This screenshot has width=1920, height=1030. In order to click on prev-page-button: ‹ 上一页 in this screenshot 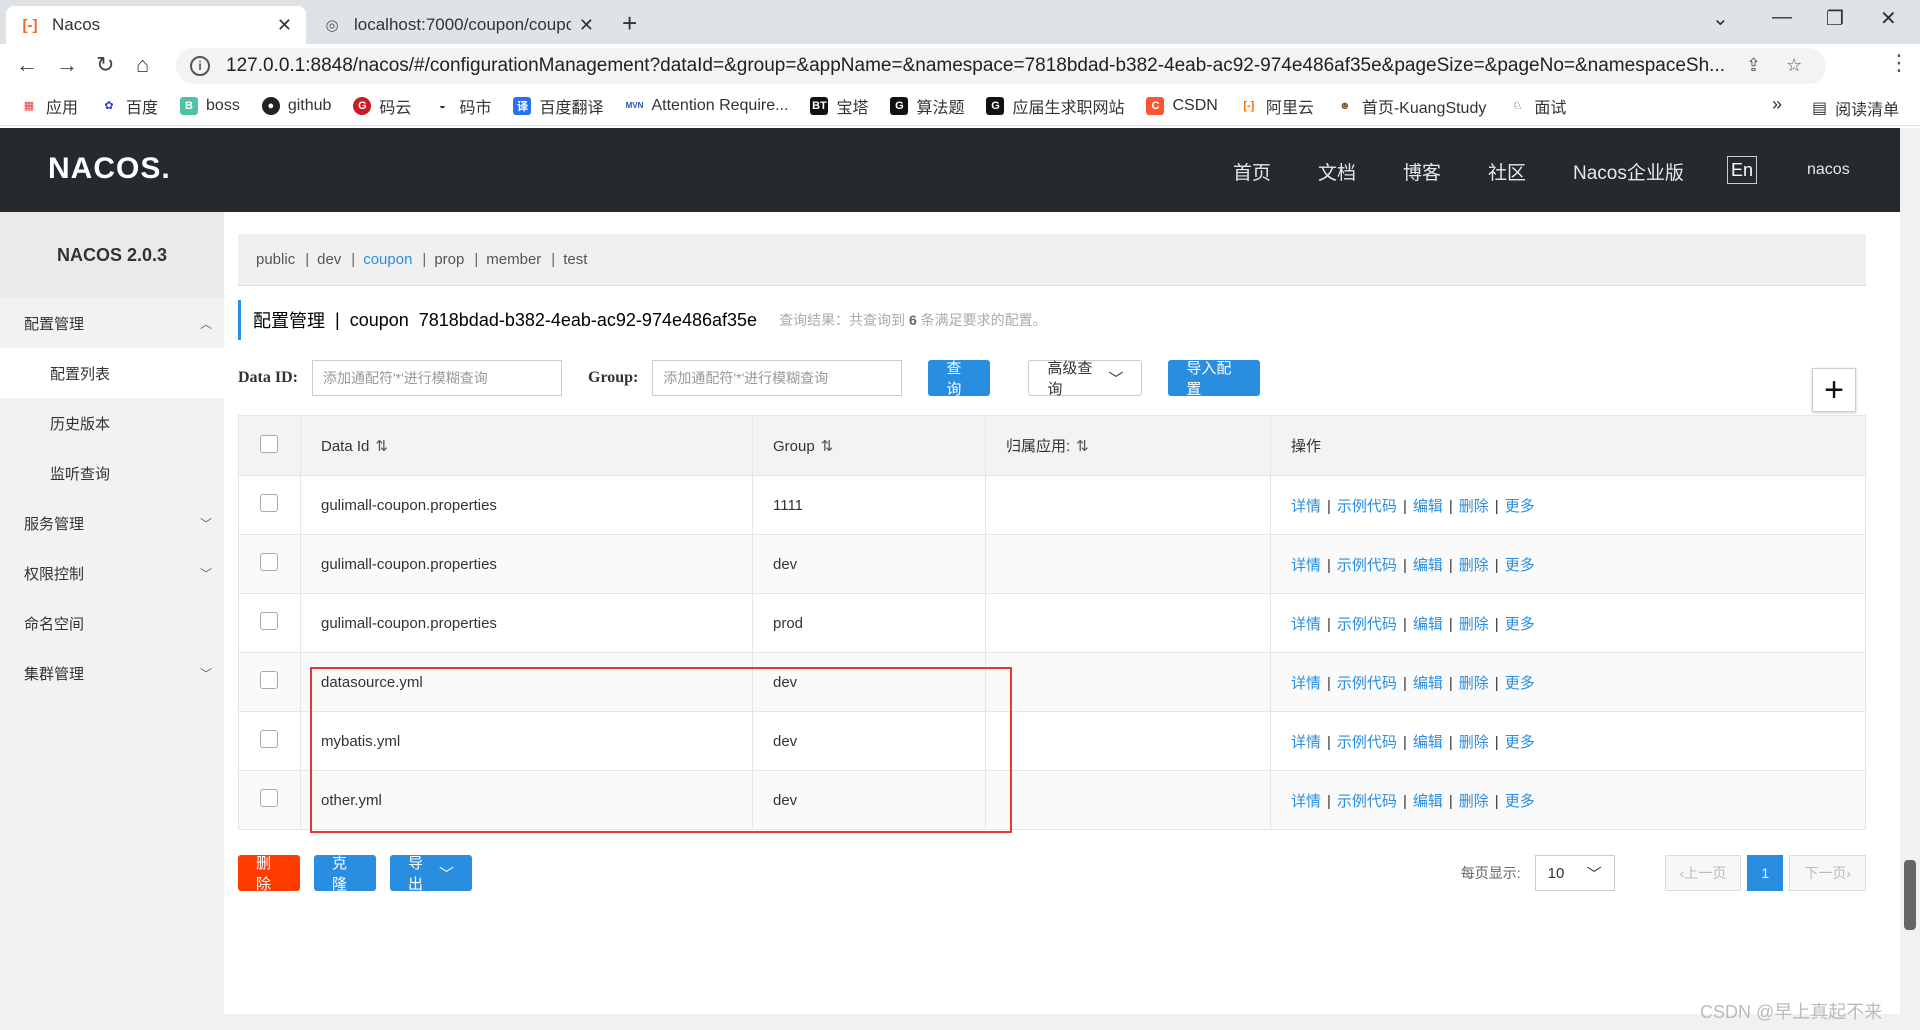, I will do `click(1703, 873)`.